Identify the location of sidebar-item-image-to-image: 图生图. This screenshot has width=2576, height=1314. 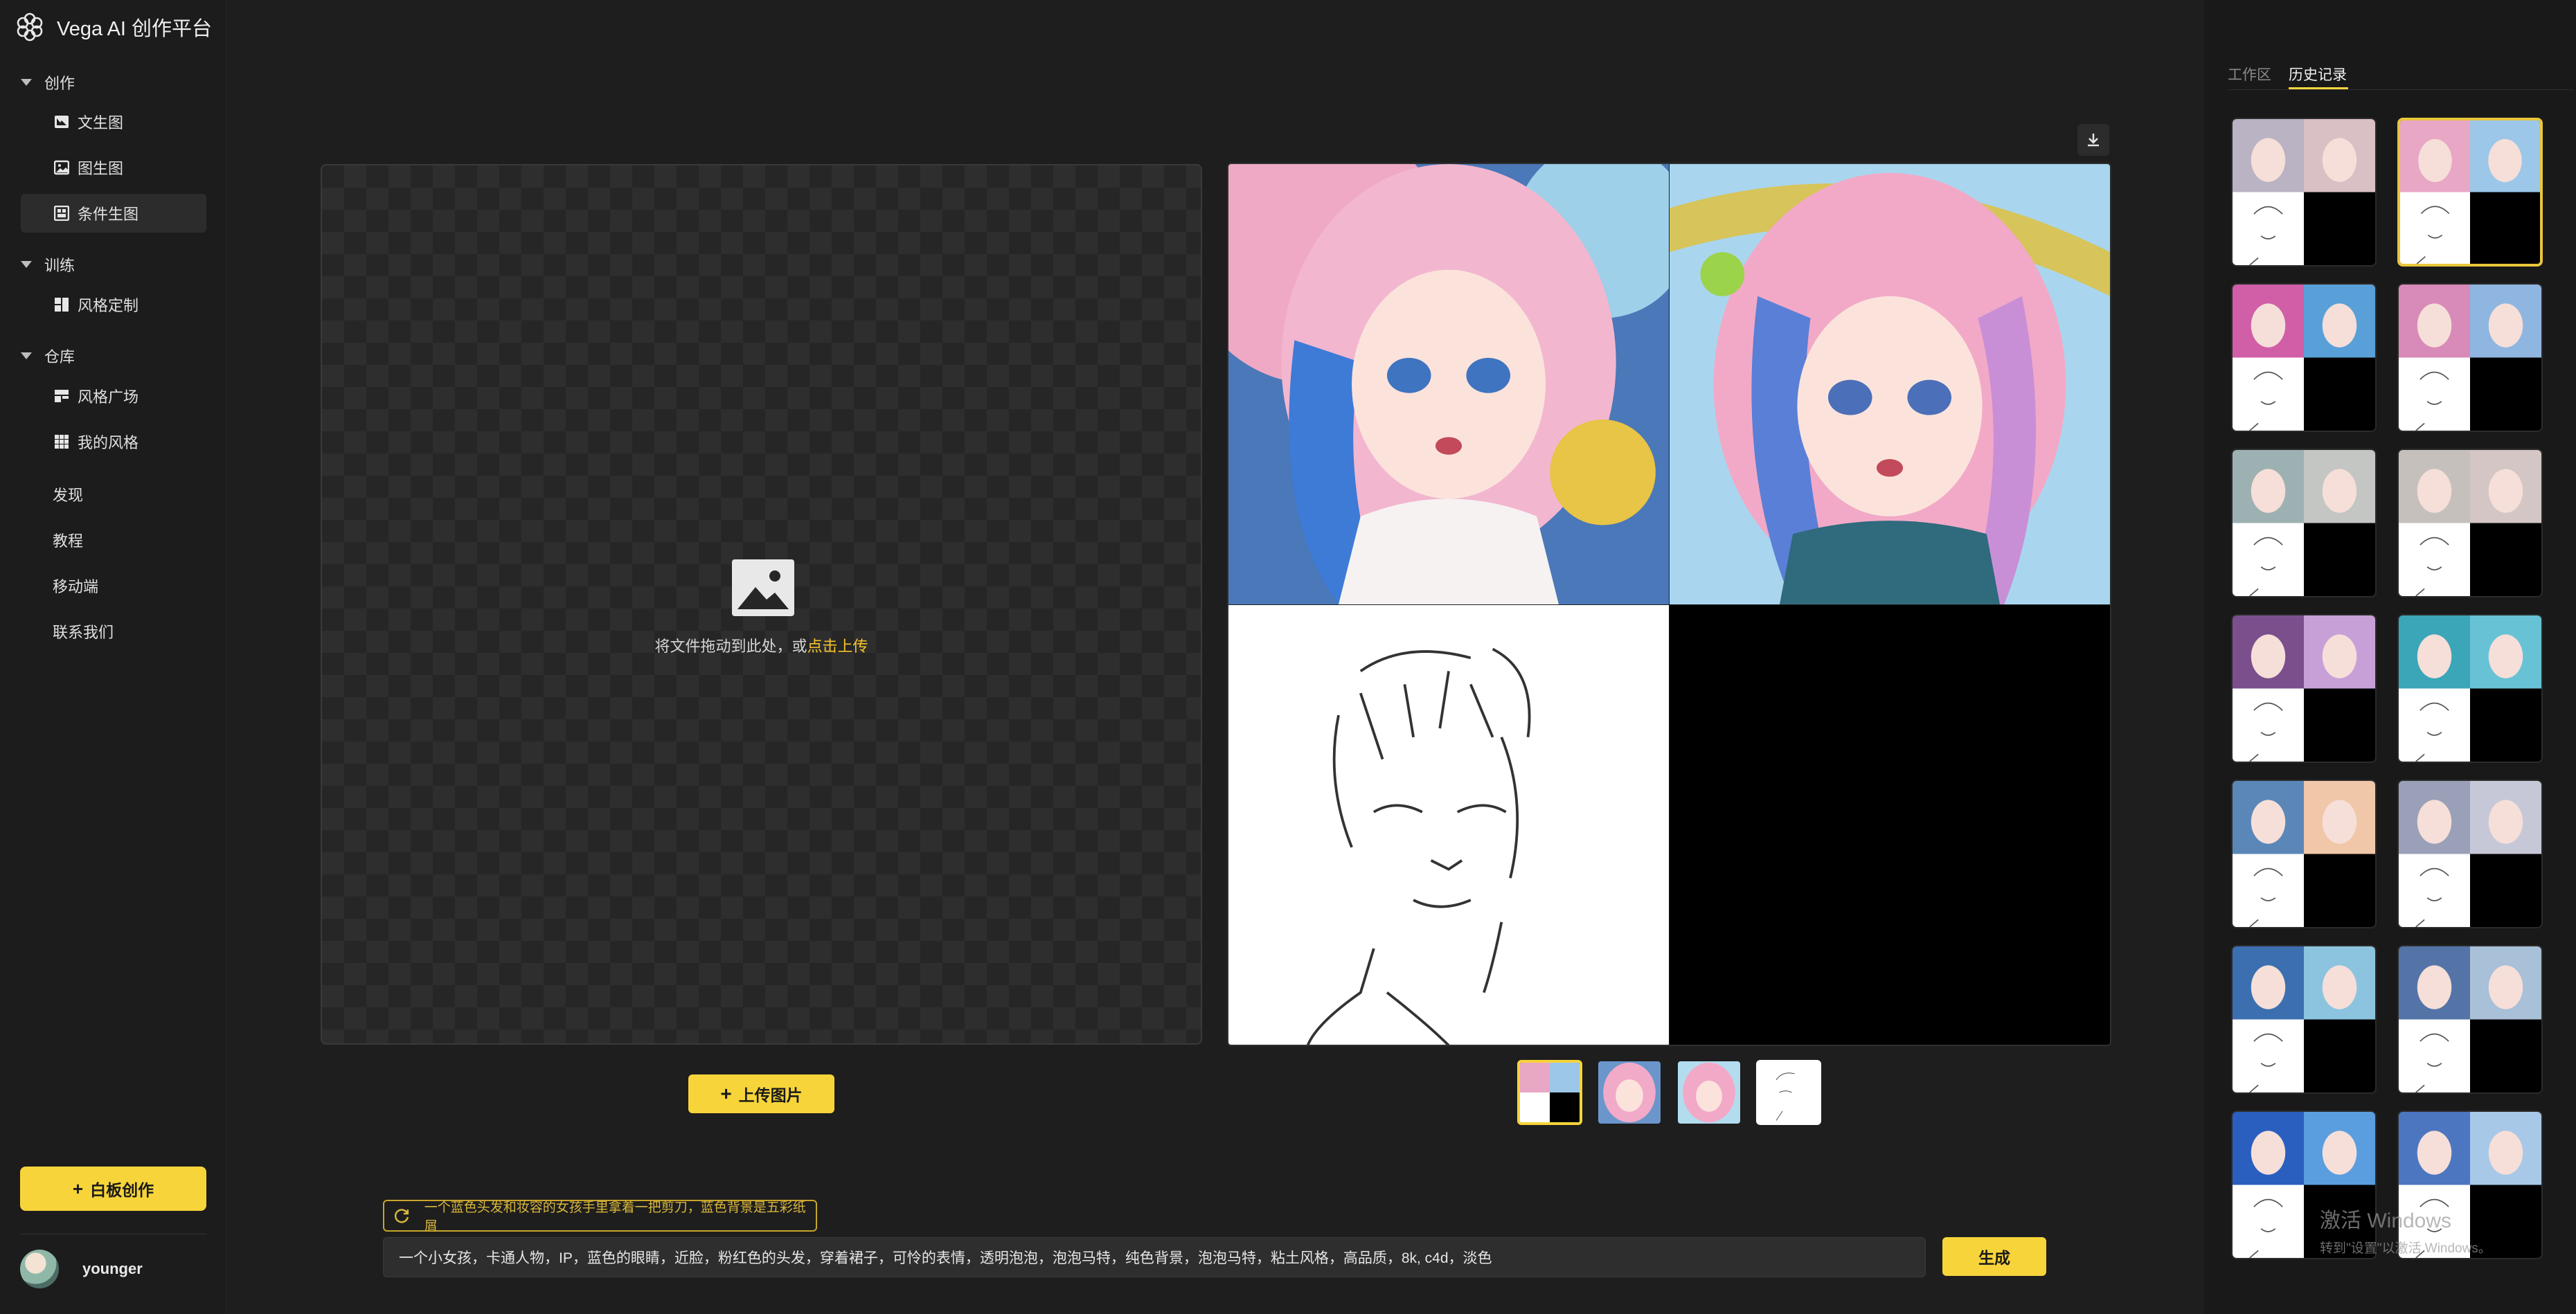
(113, 167).